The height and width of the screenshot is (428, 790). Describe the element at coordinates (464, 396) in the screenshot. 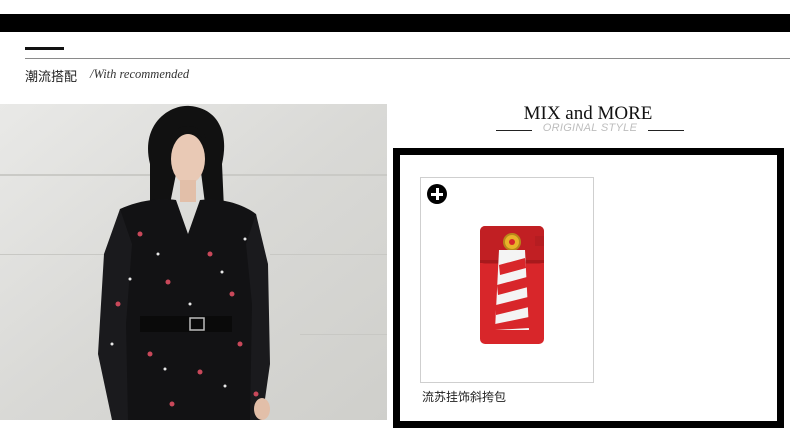

I see `product-name: 流苏挂饰斜挎包` at that location.